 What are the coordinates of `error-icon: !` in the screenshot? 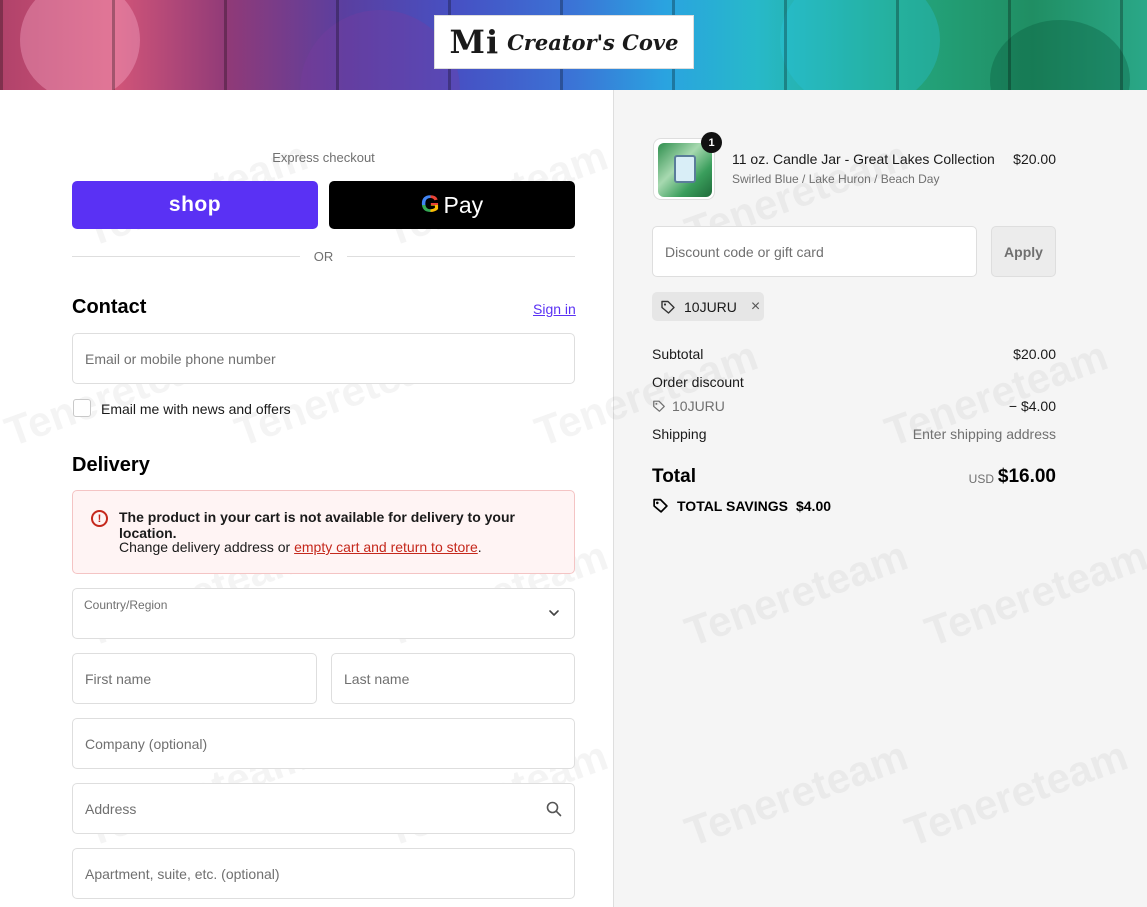 It's located at (99, 518).